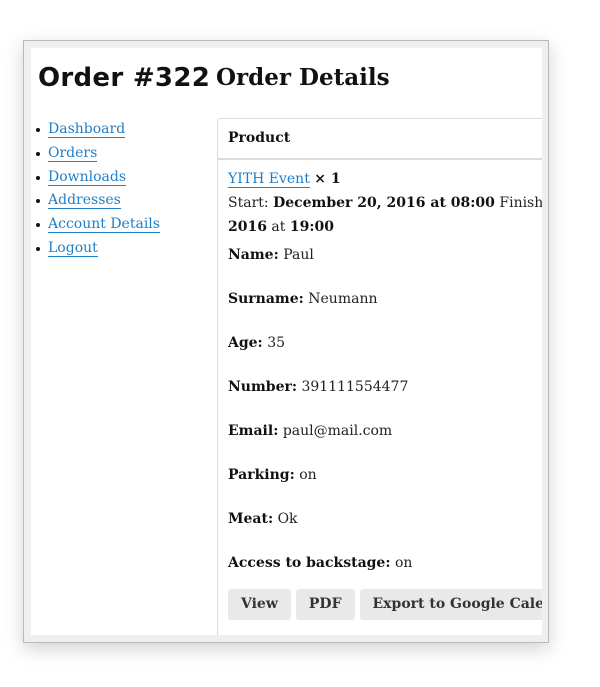 The image size is (600, 687). What do you see at coordinates (343, 299) in the screenshot?
I see `field-value: Neumann` at bounding box center [343, 299].